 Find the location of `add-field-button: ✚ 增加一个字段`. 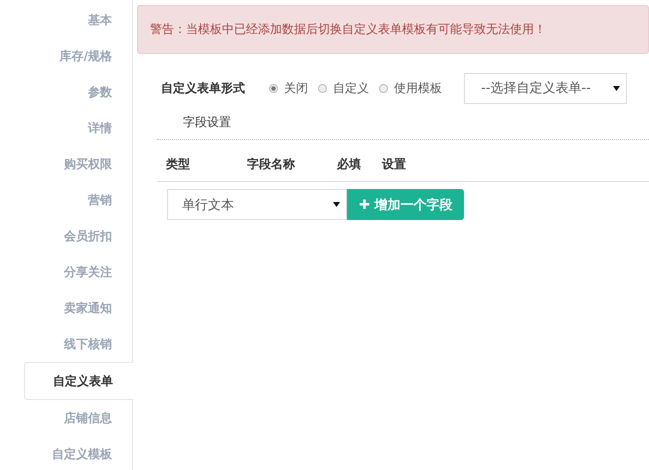

add-field-button: ✚ 增加一个字段 is located at coordinates (405, 204).